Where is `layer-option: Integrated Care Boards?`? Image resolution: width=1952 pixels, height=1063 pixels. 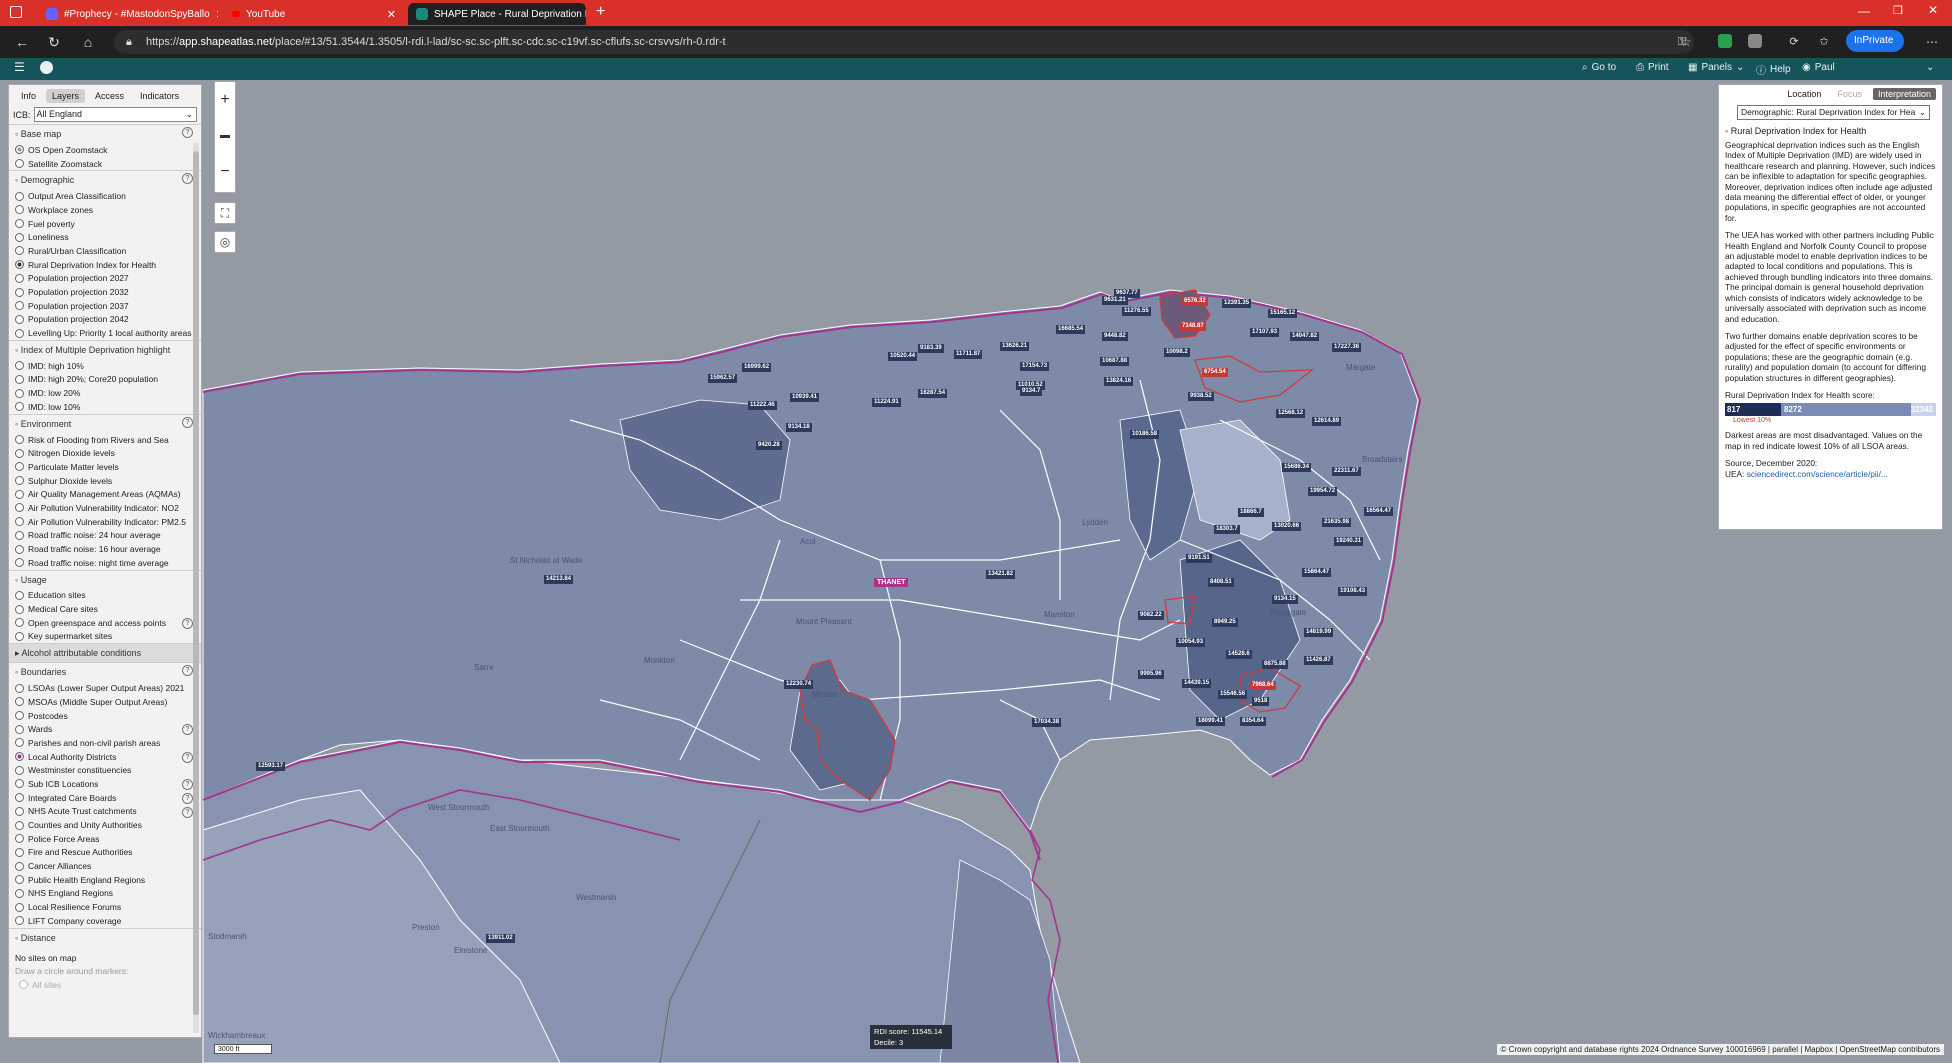
layer-option: Integrated Care Boards? is located at coordinates (105, 798).